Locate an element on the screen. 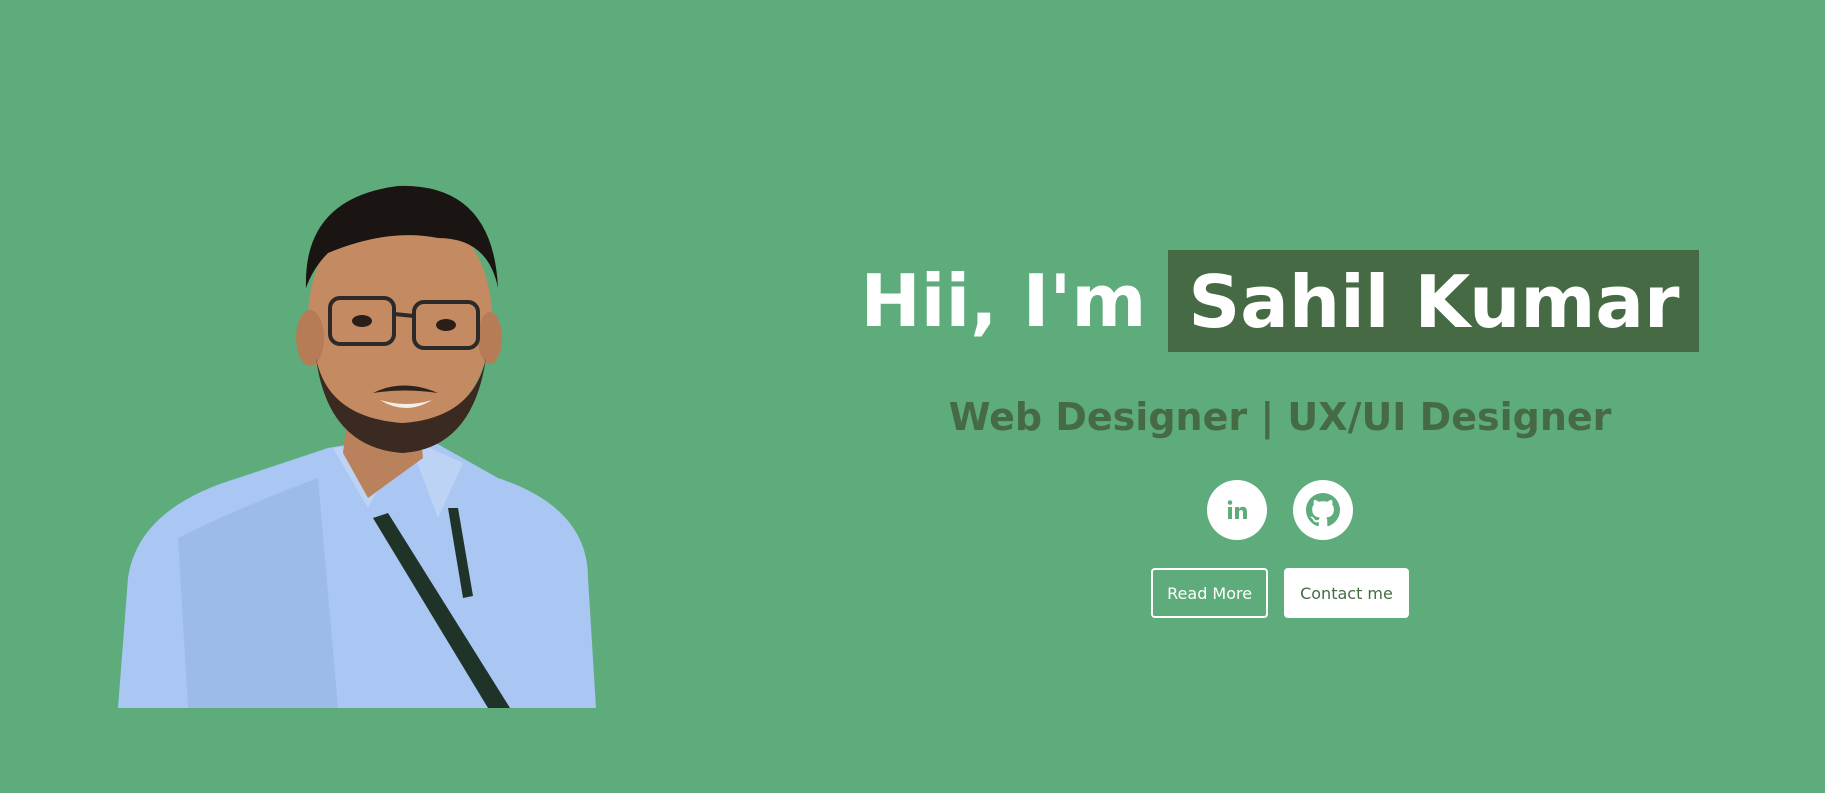  cta-buttons: Read More Contact me is located at coordinates (1280, 593).